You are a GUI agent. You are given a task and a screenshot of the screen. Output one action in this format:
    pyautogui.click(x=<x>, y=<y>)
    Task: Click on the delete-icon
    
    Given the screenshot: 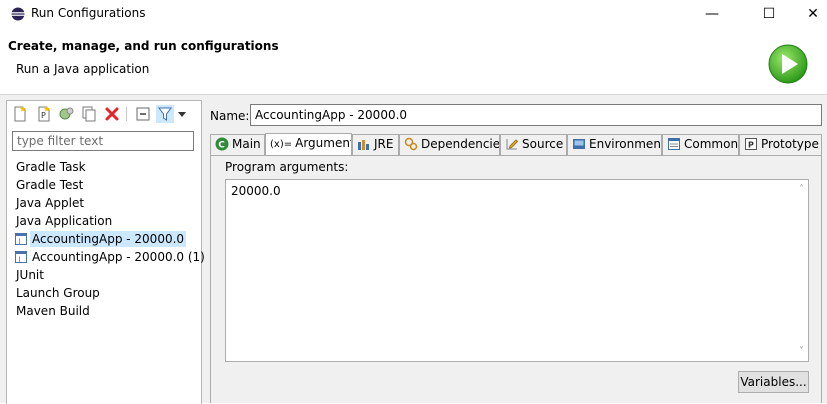 What is the action you would take?
    pyautogui.click(x=112, y=114)
    